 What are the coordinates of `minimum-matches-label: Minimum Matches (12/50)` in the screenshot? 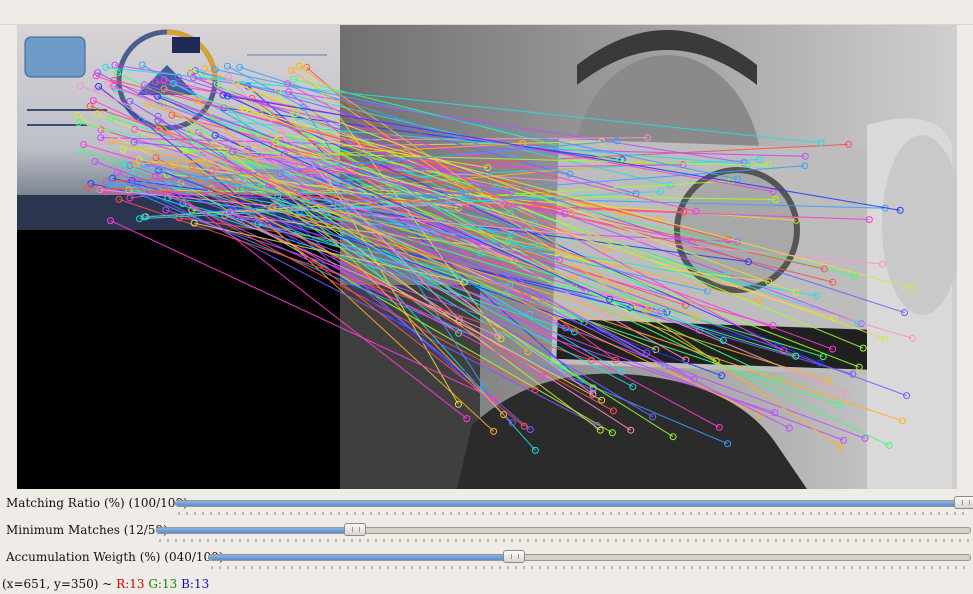 It's located at (87, 530).